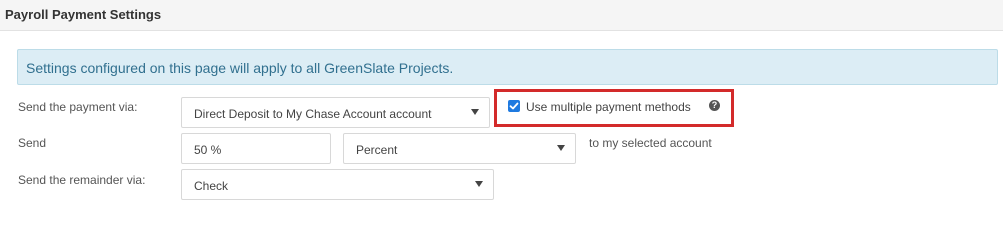  Describe the element at coordinates (256, 148) in the screenshot. I see `send-amount-input: 50 %` at that location.